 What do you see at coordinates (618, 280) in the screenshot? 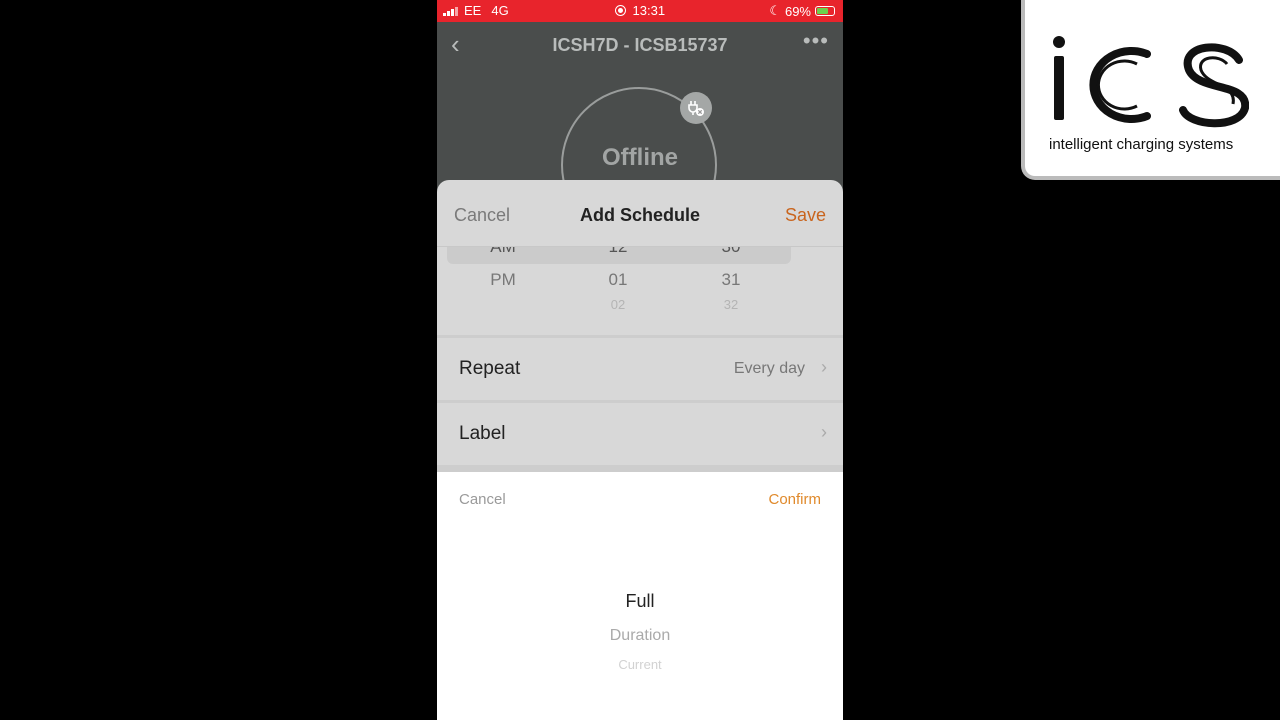
I see `picker-hour-option: 01` at bounding box center [618, 280].